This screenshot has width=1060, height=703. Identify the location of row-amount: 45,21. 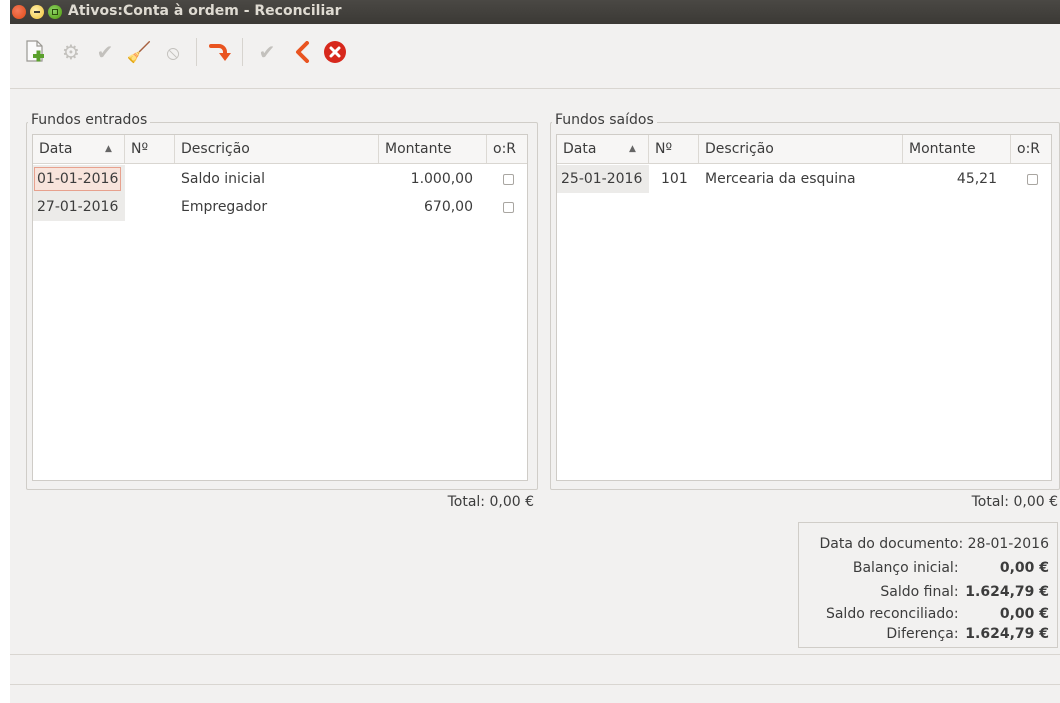
(976, 179).